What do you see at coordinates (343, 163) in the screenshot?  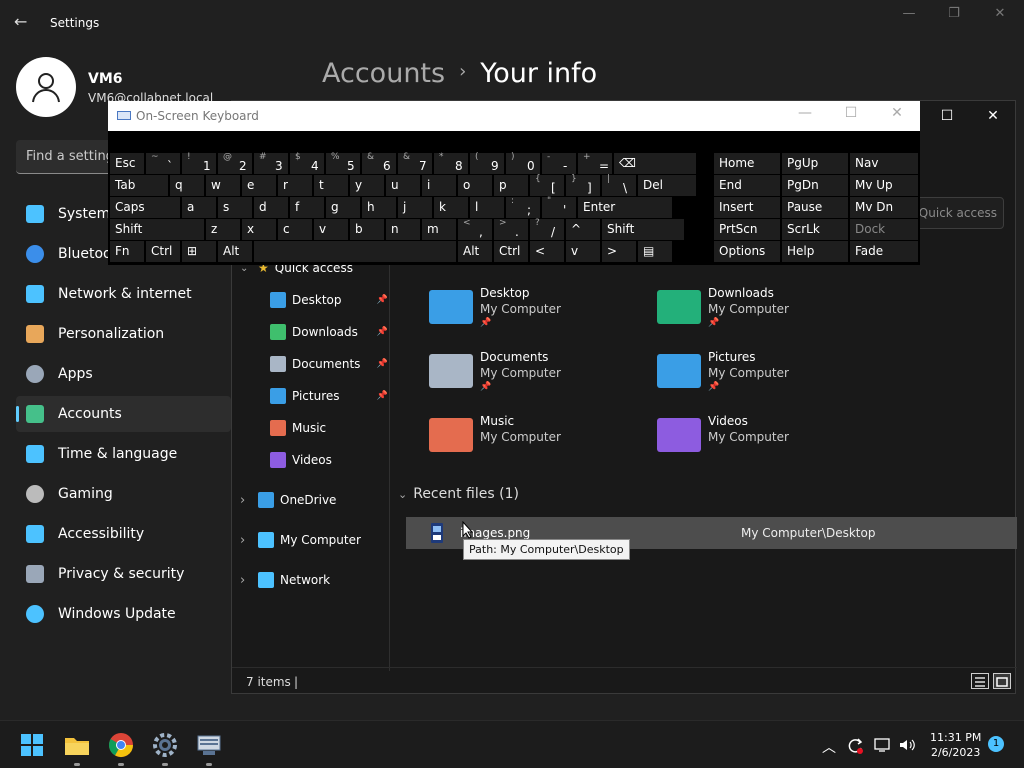 I see `key-5: % 5` at bounding box center [343, 163].